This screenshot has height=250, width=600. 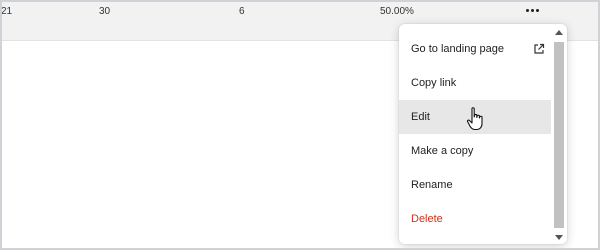 What do you see at coordinates (475, 83) in the screenshot?
I see `menu-item-copy-link: Copy link` at bounding box center [475, 83].